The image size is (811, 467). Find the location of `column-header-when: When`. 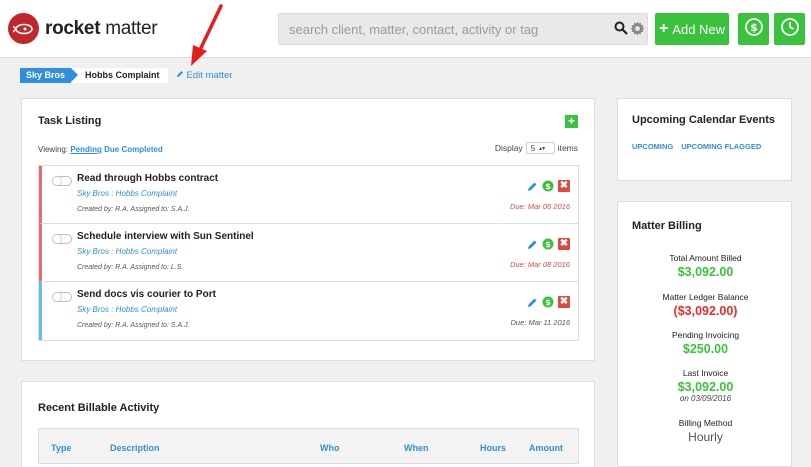

column-header-when: When is located at coordinates (416, 448).